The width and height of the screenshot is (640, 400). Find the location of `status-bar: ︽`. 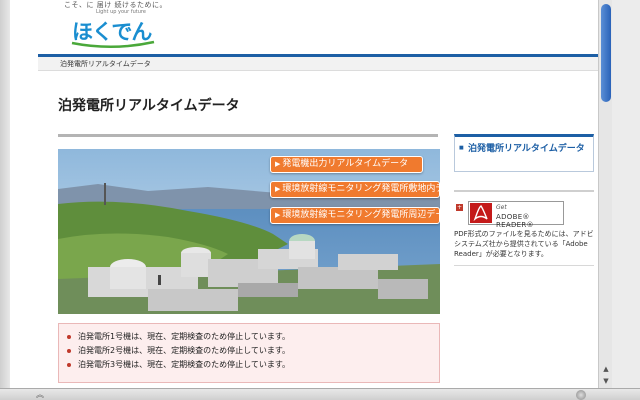

status-bar: ︽ is located at coordinates (320, 394).